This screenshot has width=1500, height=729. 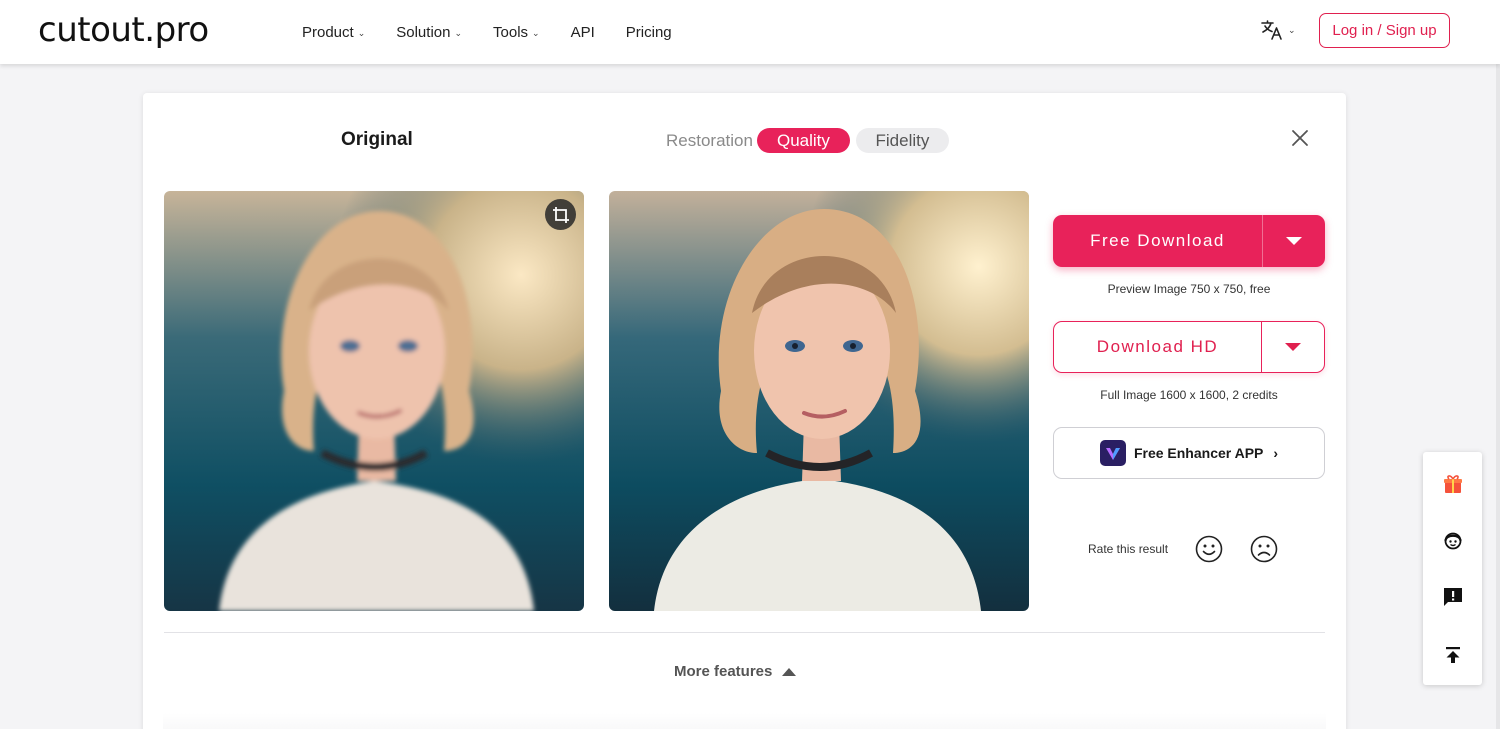 What do you see at coordinates (1264, 549) in the screenshot?
I see `frown-icon` at bounding box center [1264, 549].